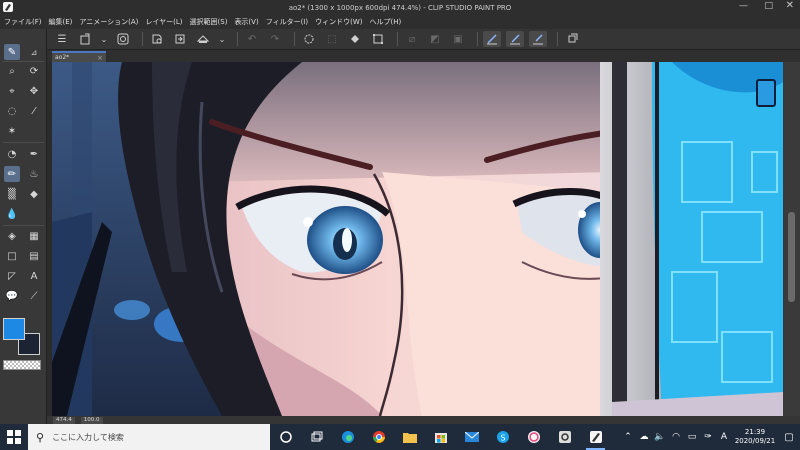 The width and height of the screenshot is (800, 450). Describe the element at coordinates (790, 5) in the screenshot. I see `close-button: ✕` at that location.